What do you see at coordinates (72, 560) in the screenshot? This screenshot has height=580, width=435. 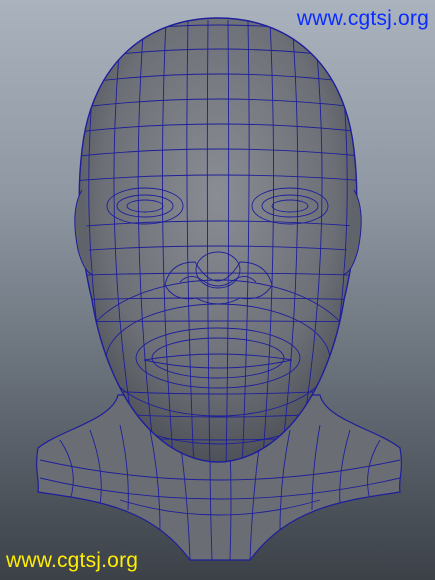 I see `watermark-bottom-left: www.cgtsj.org` at bounding box center [72, 560].